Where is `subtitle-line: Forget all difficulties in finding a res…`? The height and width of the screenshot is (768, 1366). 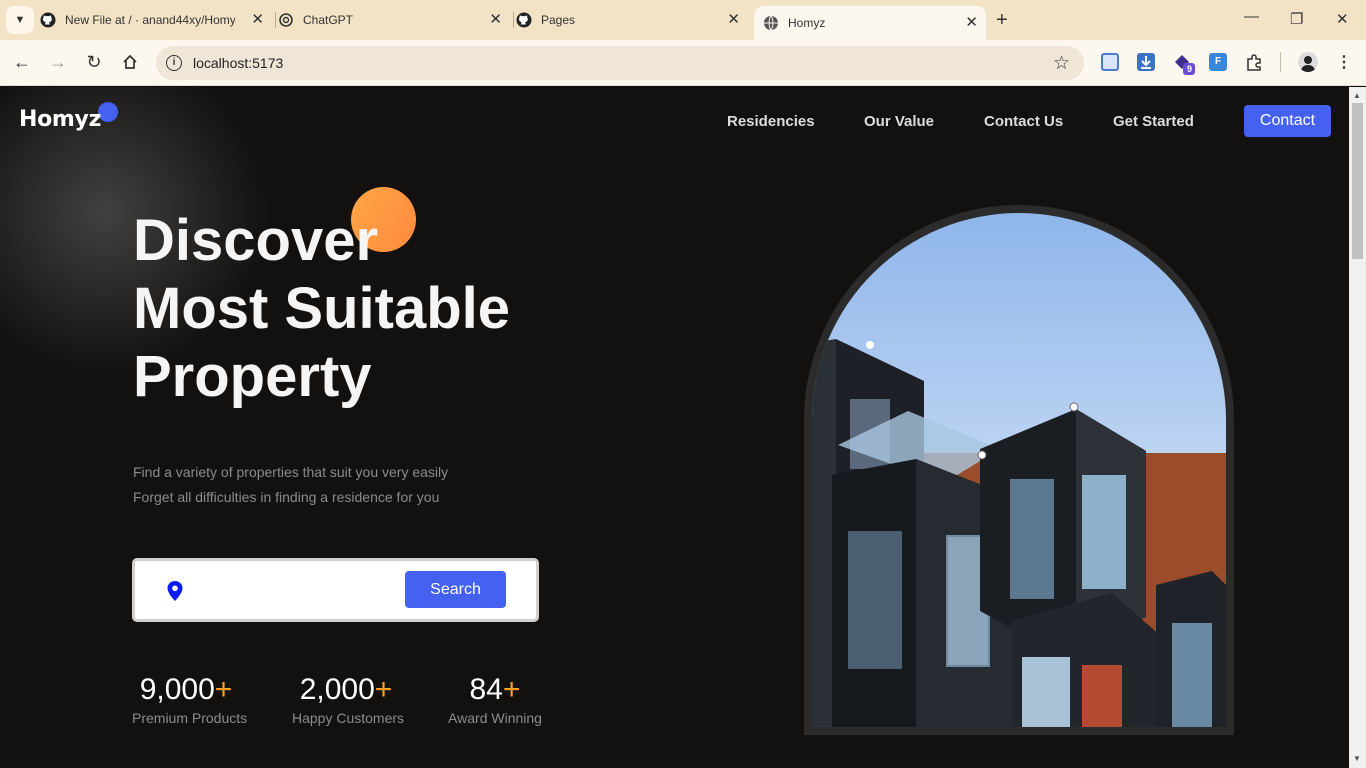
subtitle-line: Forget all difficulties in finding a res… is located at coordinates (286, 497).